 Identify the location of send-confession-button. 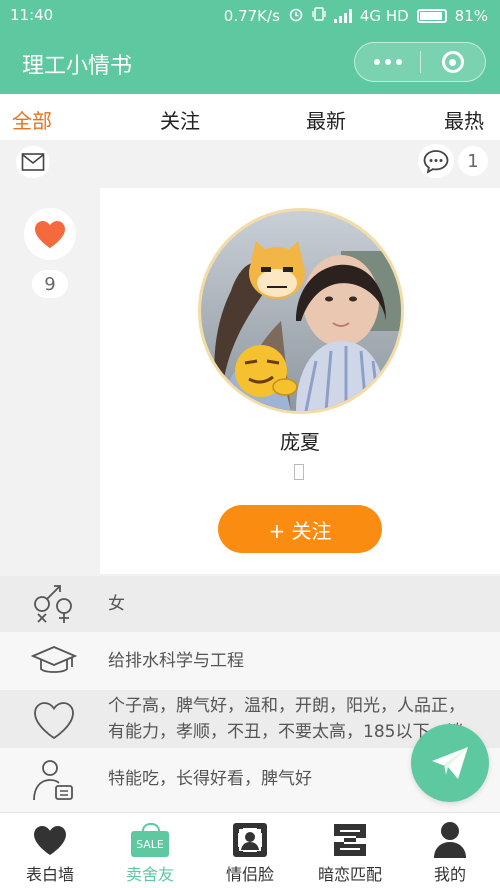
(450, 763).